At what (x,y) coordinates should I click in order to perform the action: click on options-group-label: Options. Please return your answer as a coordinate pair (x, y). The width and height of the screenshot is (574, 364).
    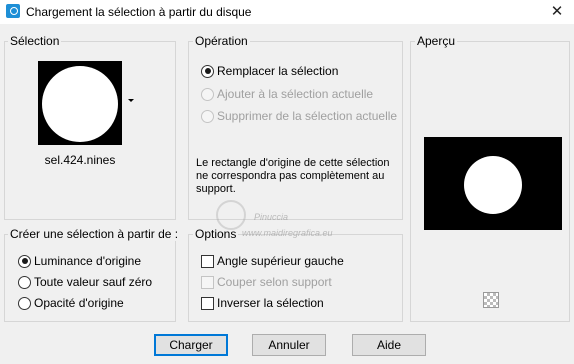
    Looking at the image, I should click on (216, 234).